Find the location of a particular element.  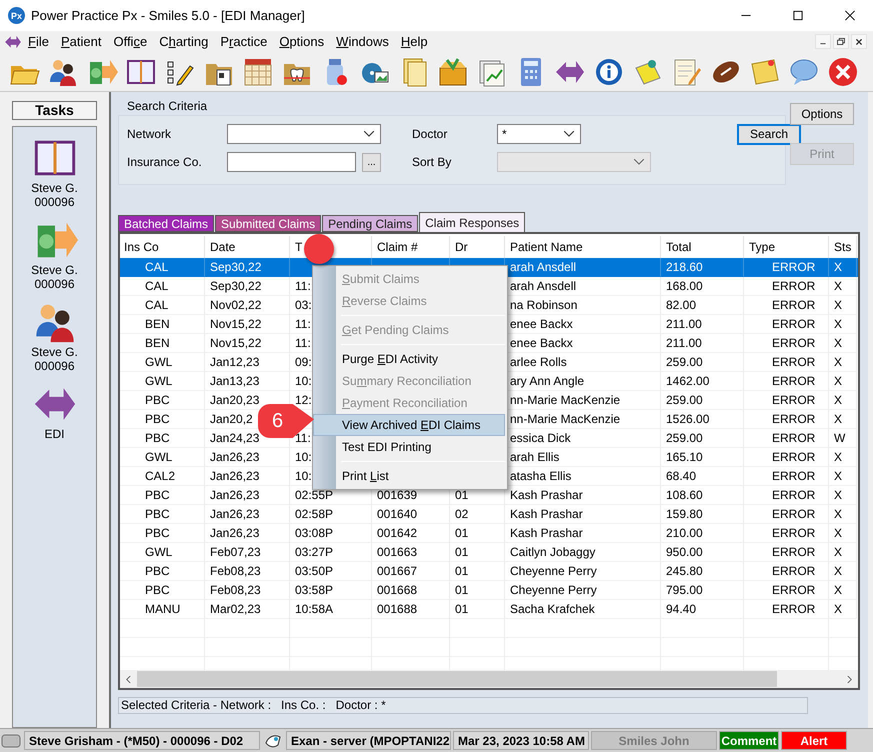

table-cell: Sacha Krafchek is located at coordinates (583, 609).